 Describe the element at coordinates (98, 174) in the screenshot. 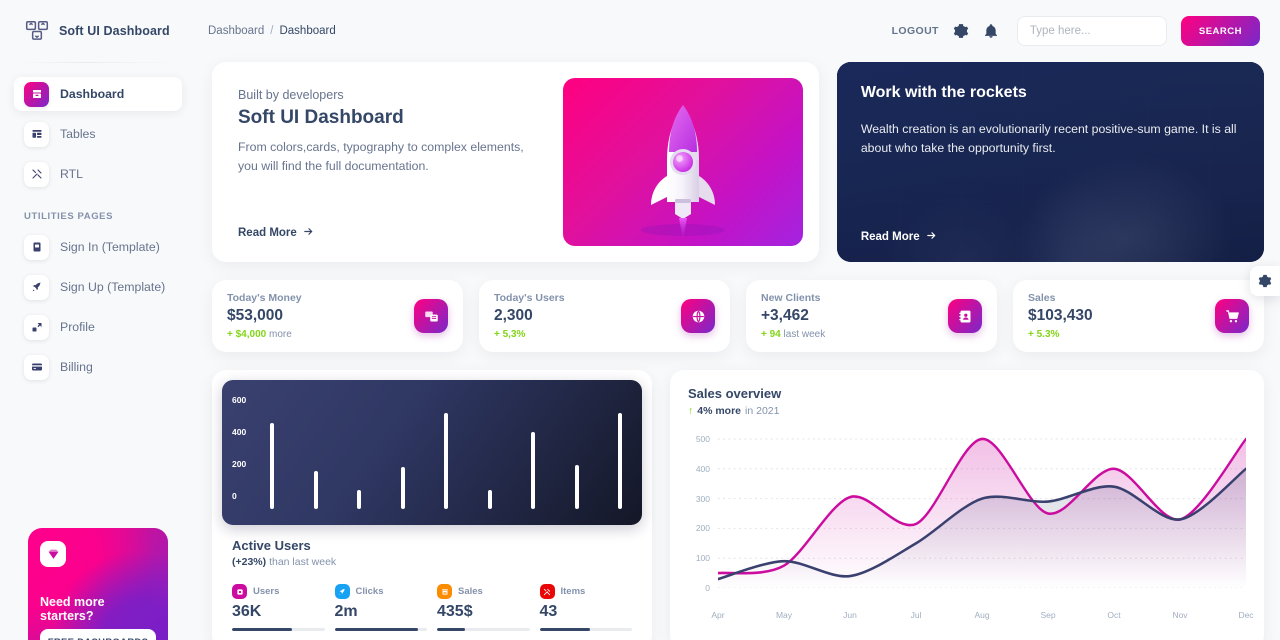

I see `sidebar-item-rtl: RTL` at that location.